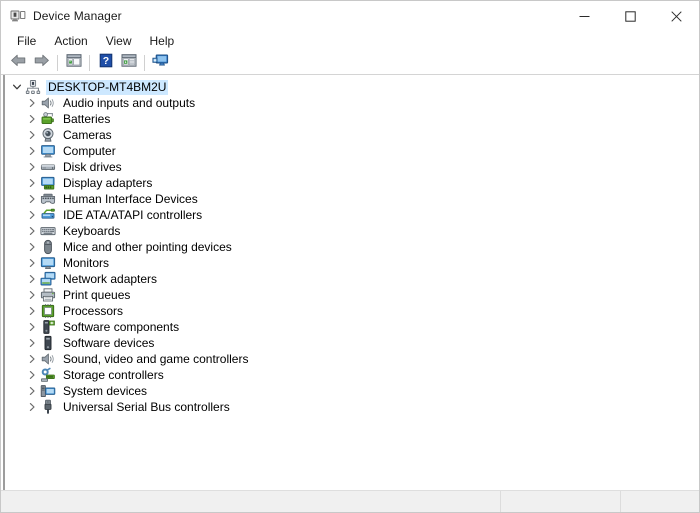 This screenshot has height=513, width=700. Describe the element at coordinates (48, 263) in the screenshot. I see `monitor-icon` at that location.